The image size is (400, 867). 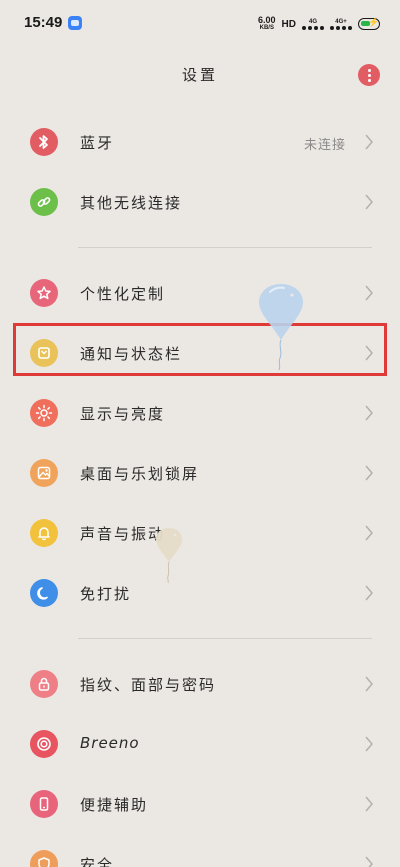 What do you see at coordinates (44, 533) in the screenshot?
I see `bell-icon` at bounding box center [44, 533].